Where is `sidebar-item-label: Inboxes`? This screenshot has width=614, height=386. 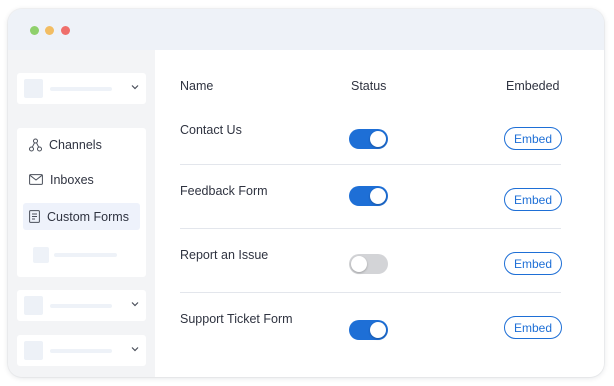
sidebar-item-label: Inboxes is located at coordinates (72, 179).